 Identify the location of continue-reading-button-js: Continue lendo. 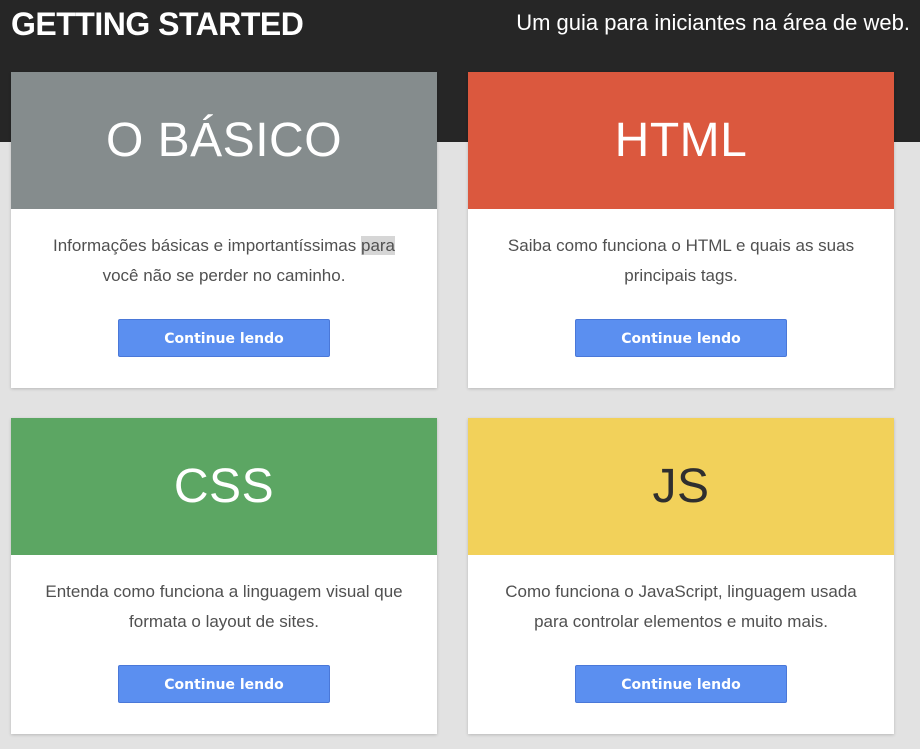
(681, 684).